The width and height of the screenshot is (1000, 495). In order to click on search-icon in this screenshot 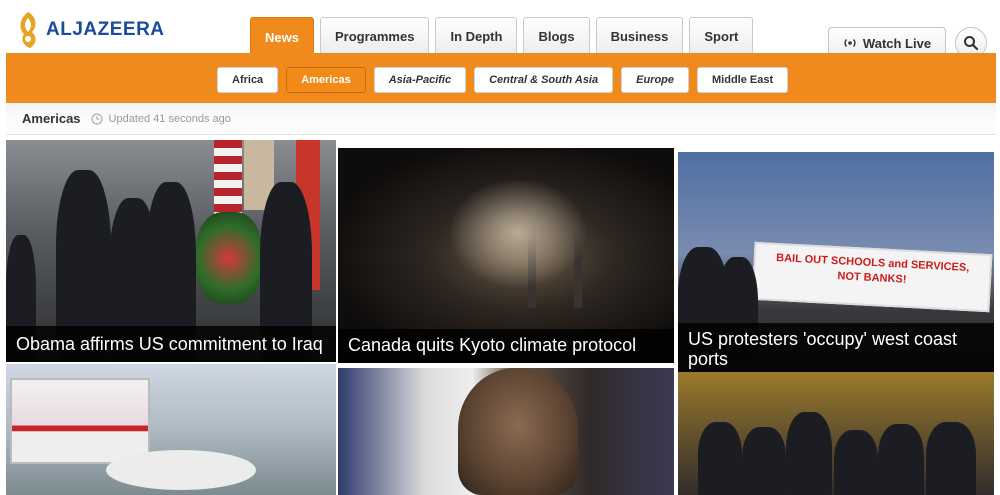, I will do `click(971, 43)`.